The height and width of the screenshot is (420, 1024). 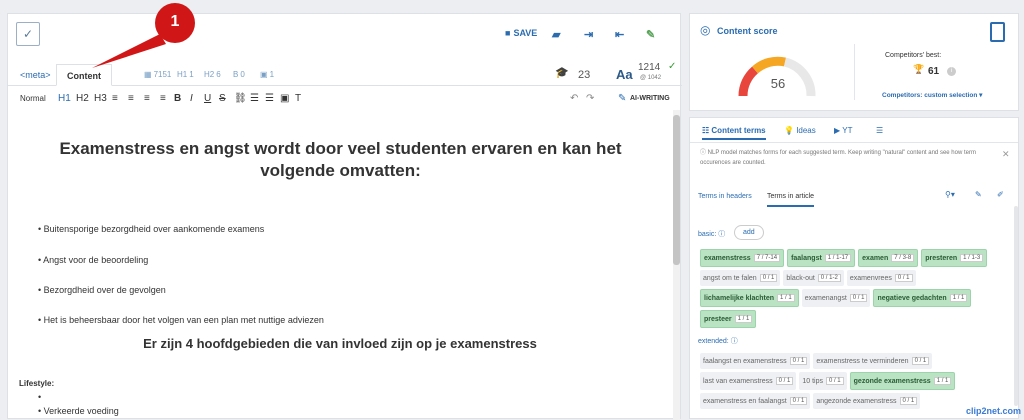 I want to click on info-icon: i, so click(x=951, y=71).